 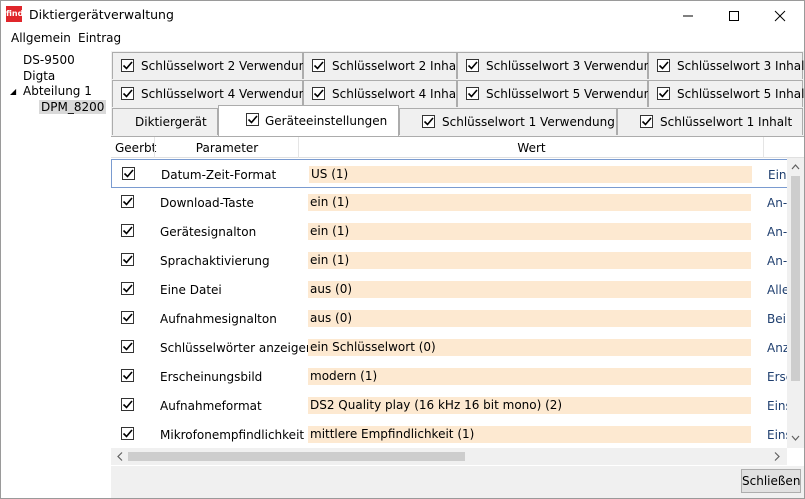 I want to click on table-row: Eine Datei aus (0) Alle, so click(x=457, y=289).